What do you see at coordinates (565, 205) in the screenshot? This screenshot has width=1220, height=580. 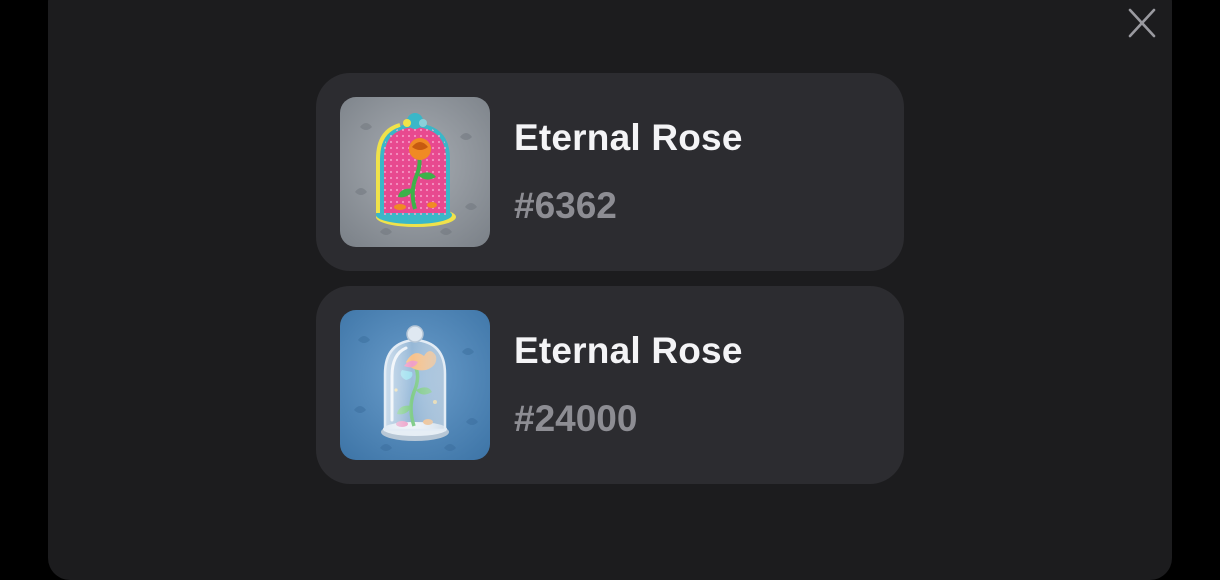 I see `gift-number: #6362` at bounding box center [565, 205].